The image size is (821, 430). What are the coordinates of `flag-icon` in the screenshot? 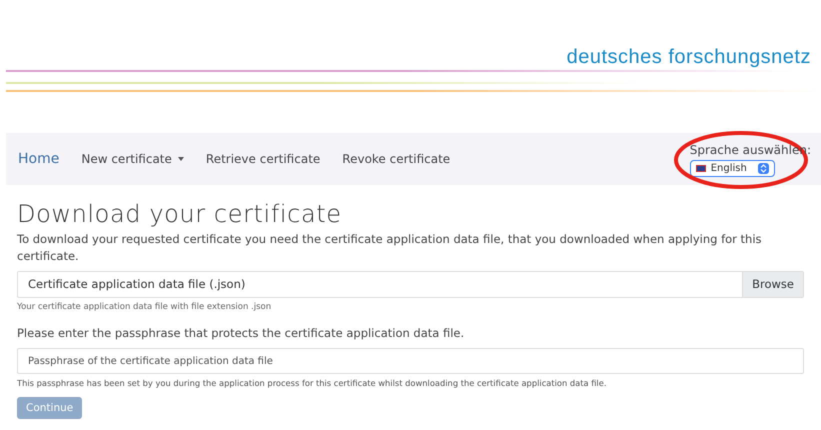 It's located at (701, 168).